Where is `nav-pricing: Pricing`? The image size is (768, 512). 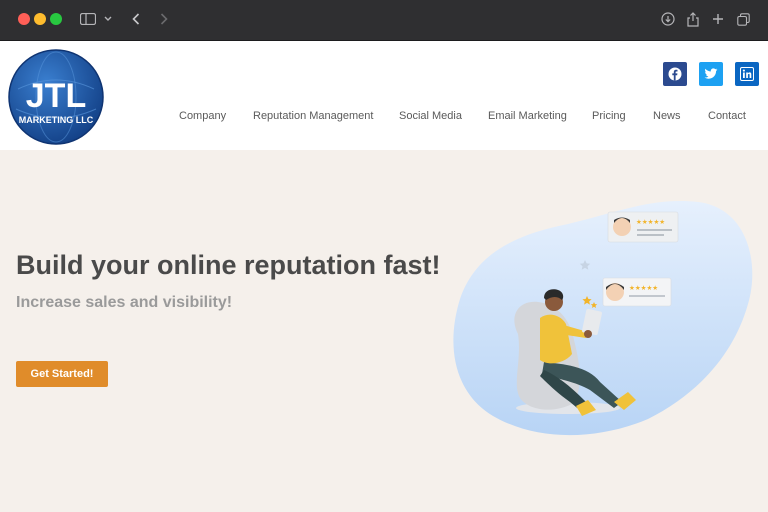
nav-pricing: Pricing is located at coordinates (609, 116).